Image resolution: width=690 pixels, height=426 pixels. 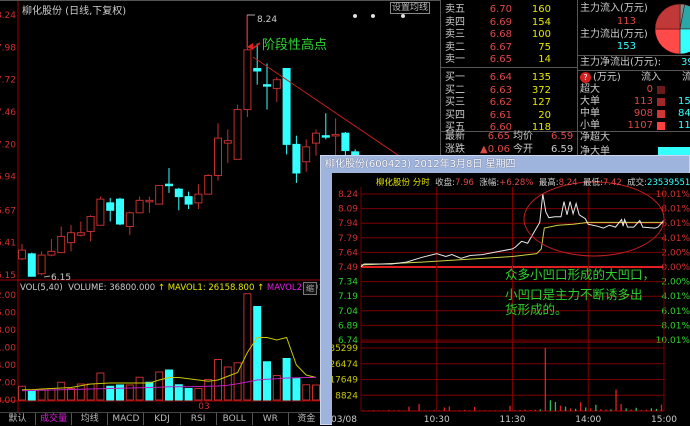 I want to click on vol-value: 23539551, so click(x=668, y=183).